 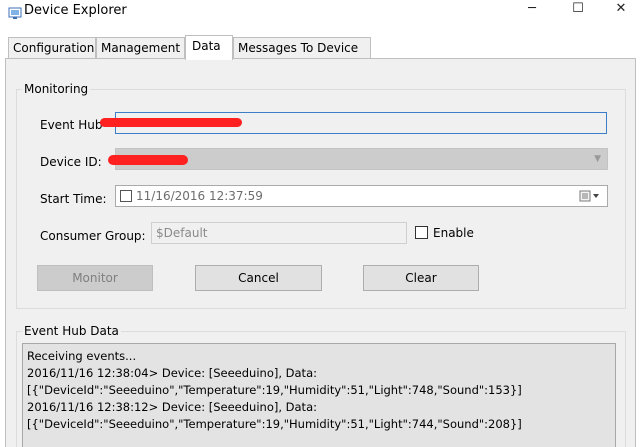 What do you see at coordinates (621, 9) in the screenshot?
I see `close-button: ✕` at bounding box center [621, 9].